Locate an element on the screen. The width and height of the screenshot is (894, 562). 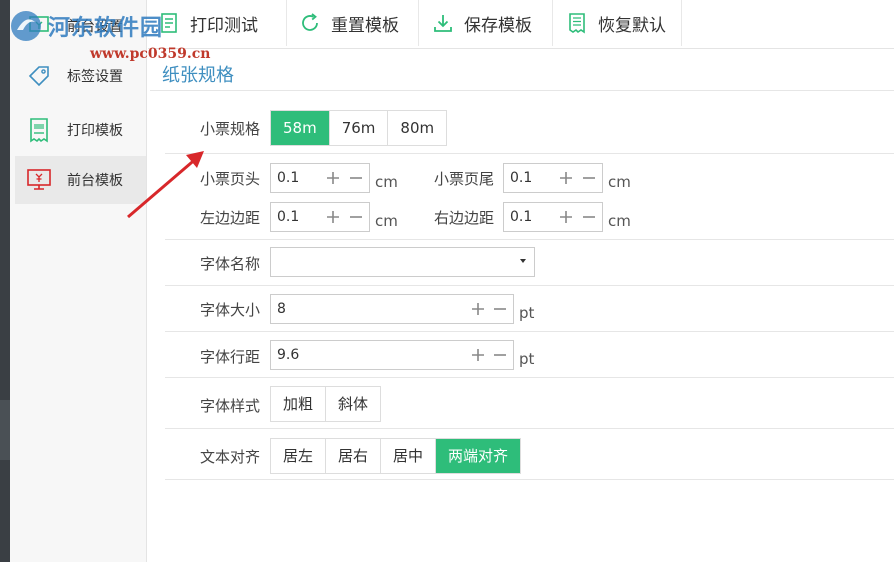
align-center-button: 居中 is located at coordinates (409, 456).